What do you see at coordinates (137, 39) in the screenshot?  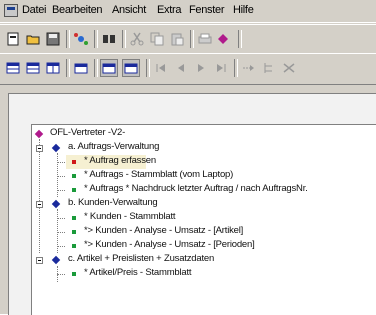 I see `cut-icon` at bounding box center [137, 39].